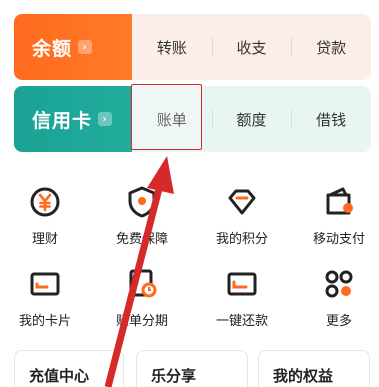 The image size is (379, 387). I want to click on credit-card-header: 信用卡 ›, so click(73, 119).